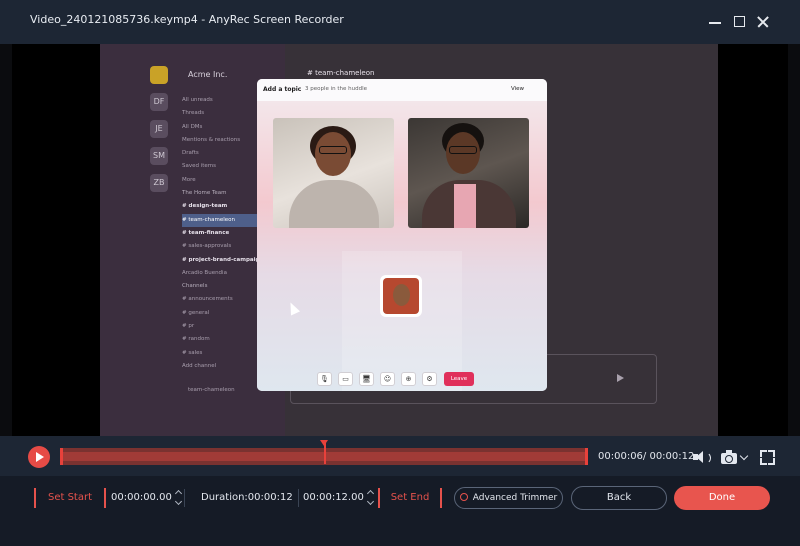 This screenshot has height=546, width=800. Describe the element at coordinates (740, 22) in the screenshot. I see `maximize-icon` at that location.